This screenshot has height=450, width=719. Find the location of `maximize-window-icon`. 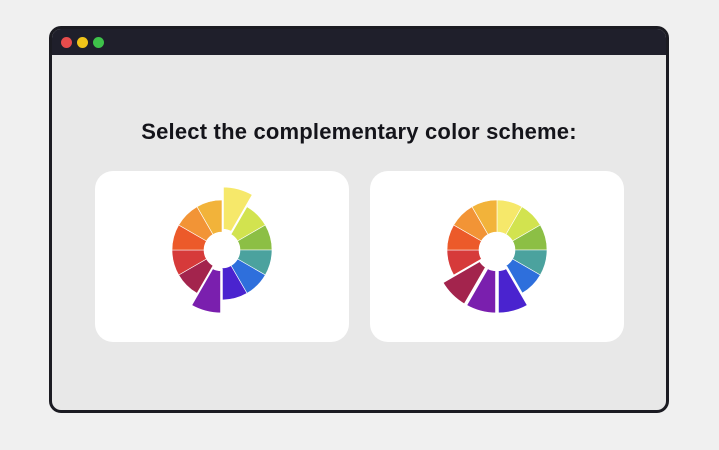

maximize-window-icon is located at coordinates (98, 42).